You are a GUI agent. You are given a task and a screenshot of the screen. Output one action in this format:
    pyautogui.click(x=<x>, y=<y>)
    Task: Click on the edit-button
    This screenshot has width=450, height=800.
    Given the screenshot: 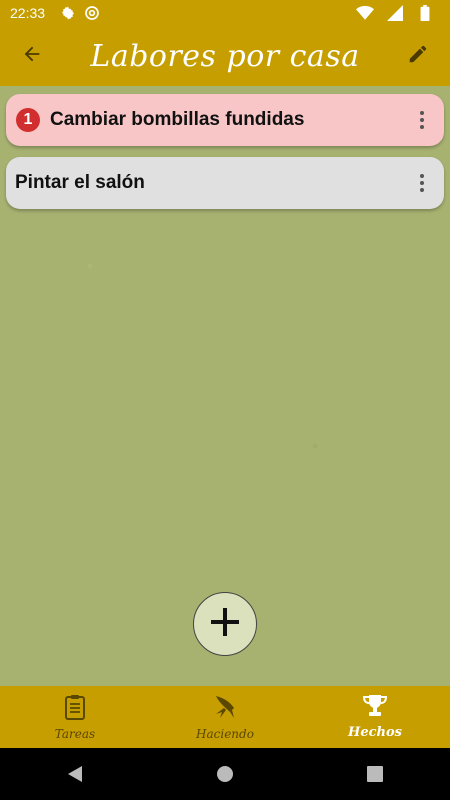 What is the action you would take?
    pyautogui.click(x=418, y=56)
    